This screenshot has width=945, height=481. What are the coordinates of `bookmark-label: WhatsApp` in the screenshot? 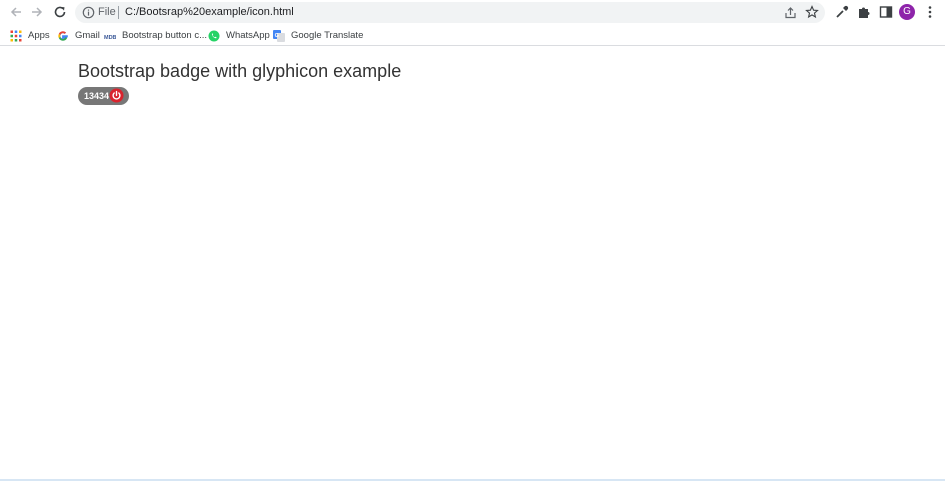 It's located at (248, 35).